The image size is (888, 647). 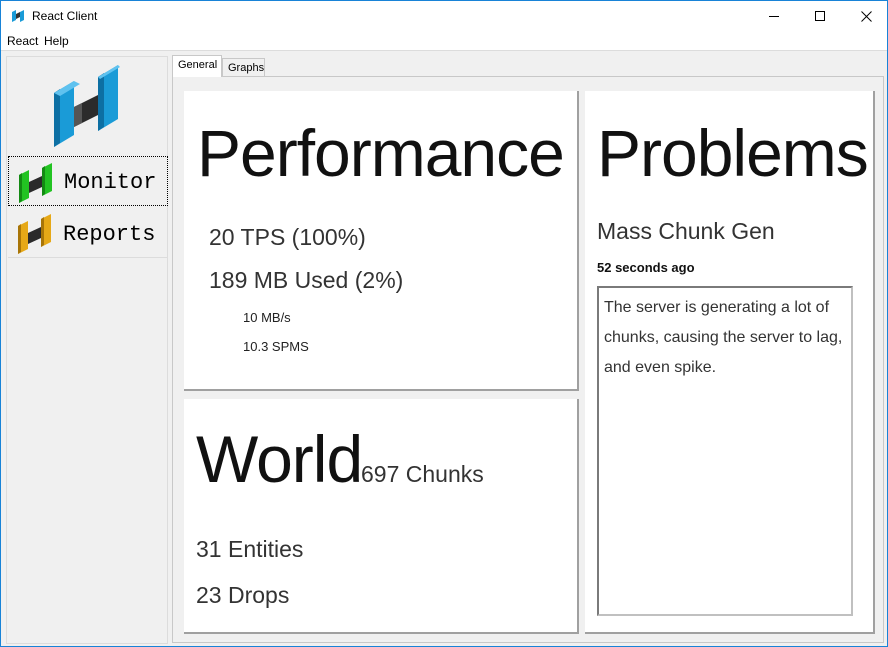 What do you see at coordinates (56, 41) in the screenshot?
I see `menu-help: Help` at bounding box center [56, 41].